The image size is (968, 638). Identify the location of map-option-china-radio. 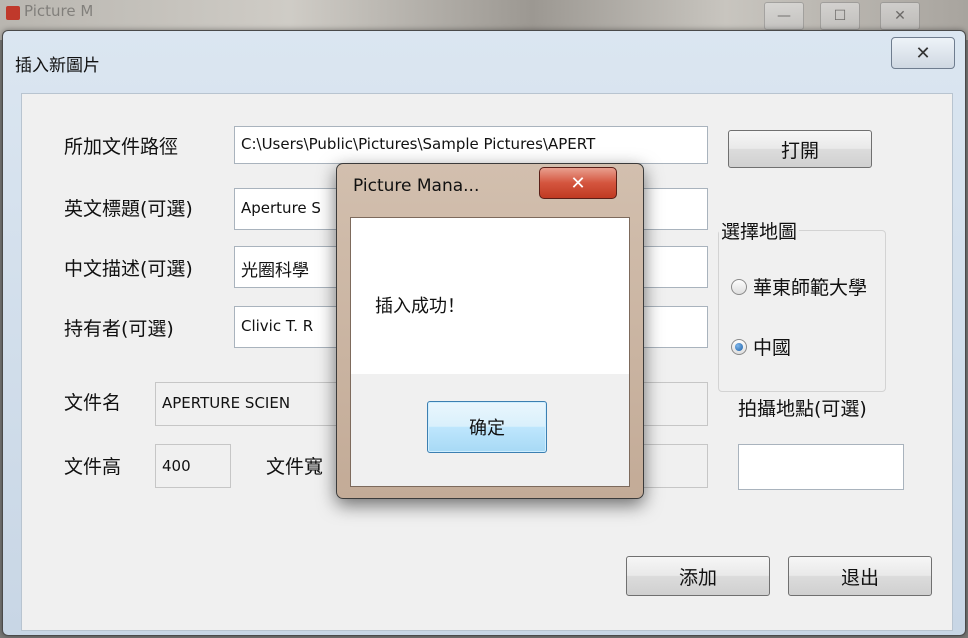
(739, 347).